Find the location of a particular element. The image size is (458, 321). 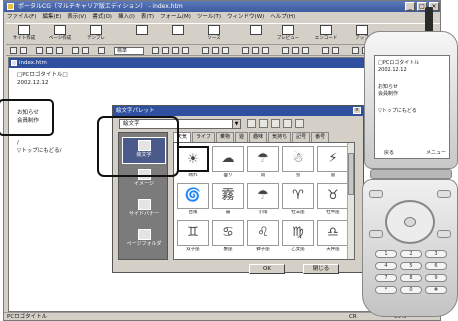

view-list-icon is located at coordinates (263, 123).